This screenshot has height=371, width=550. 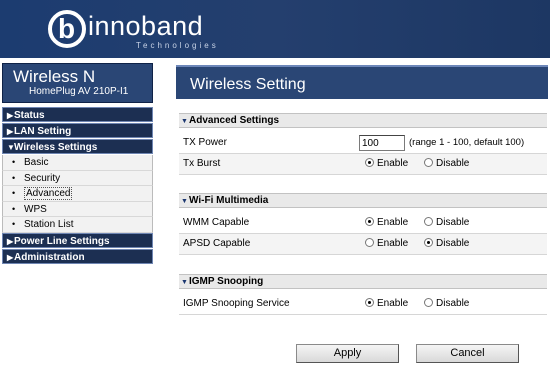 I want to click on nav-lan-label: LAN Setting, so click(x=43, y=131).